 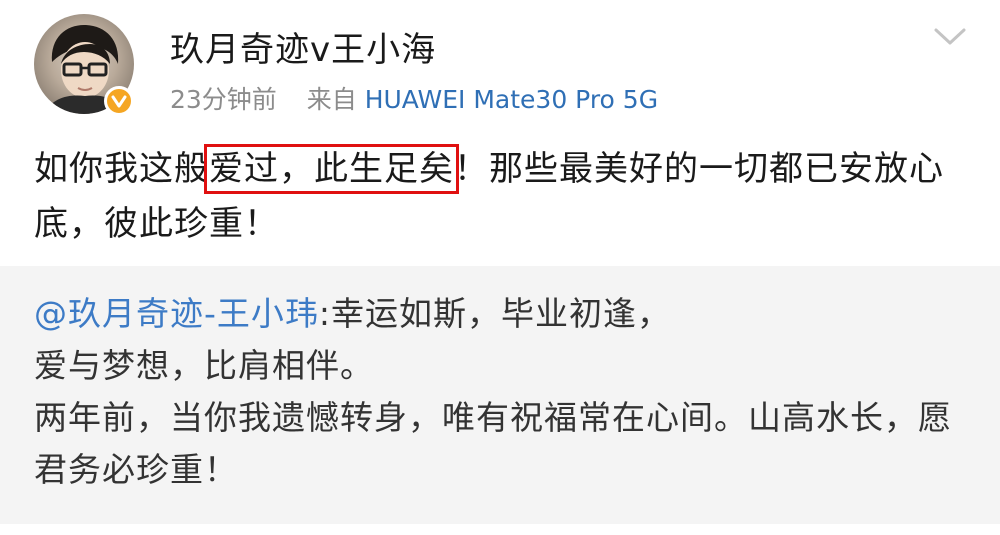 I want to click on device-source: HUAWEI Mate30 Pro 5G, so click(x=511, y=99).